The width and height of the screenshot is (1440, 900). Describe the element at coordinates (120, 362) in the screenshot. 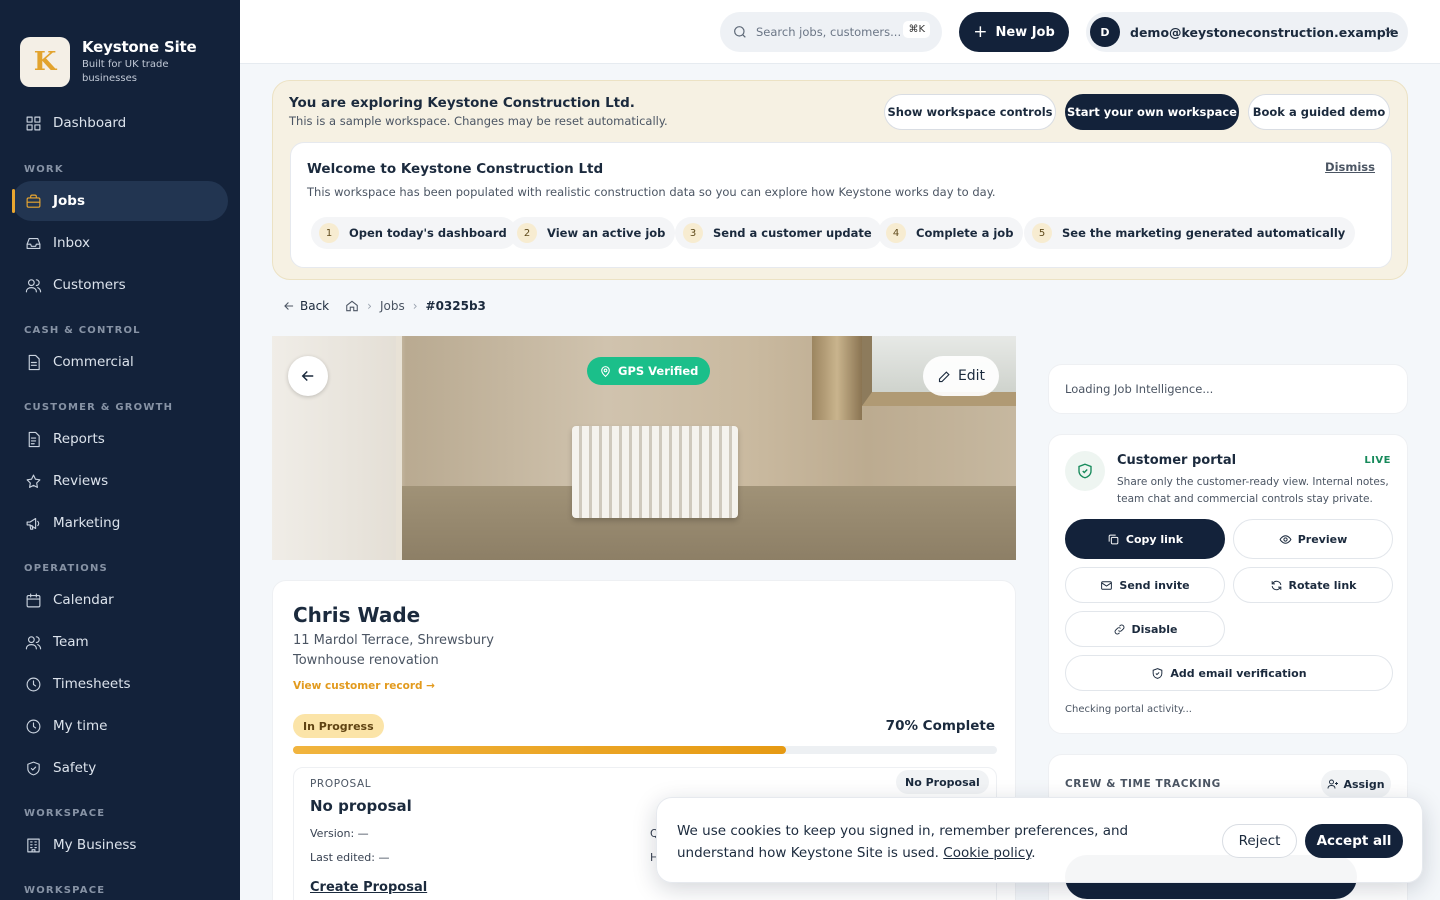

I see `sidebar-item-commercial: Commercial` at that location.